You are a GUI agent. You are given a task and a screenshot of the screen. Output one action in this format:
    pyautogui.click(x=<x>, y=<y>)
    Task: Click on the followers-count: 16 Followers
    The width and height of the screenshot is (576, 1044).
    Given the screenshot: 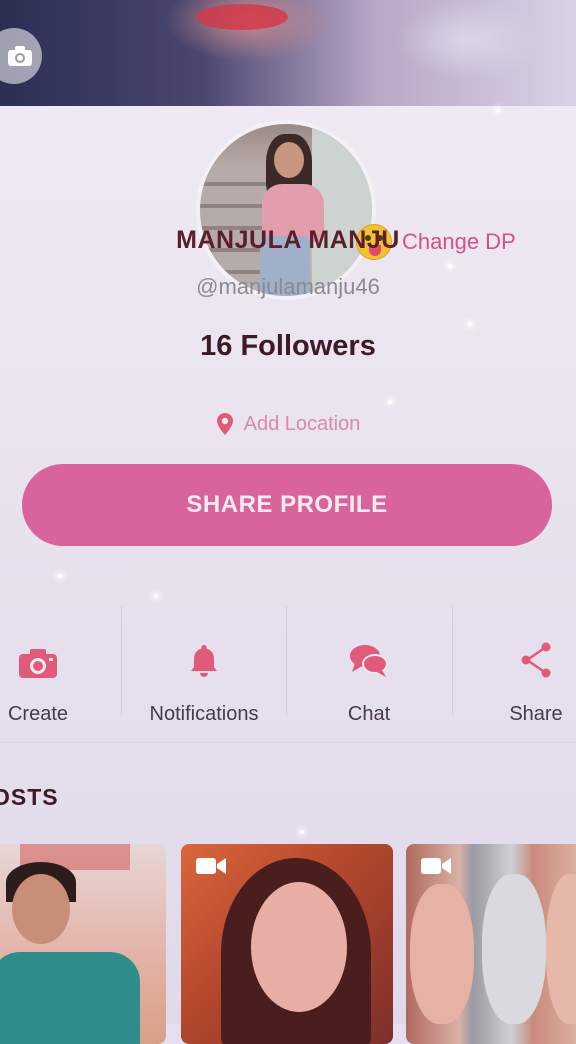 What is the action you would take?
    pyautogui.click(x=288, y=346)
    